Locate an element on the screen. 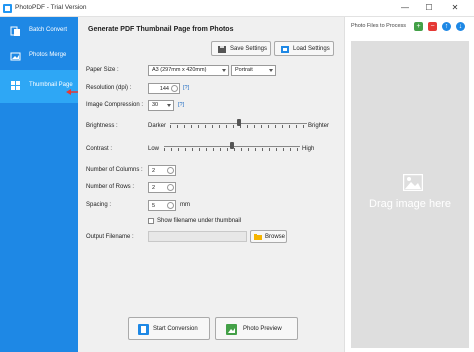  close-icon: ✕ is located at coordinates (455, 7).